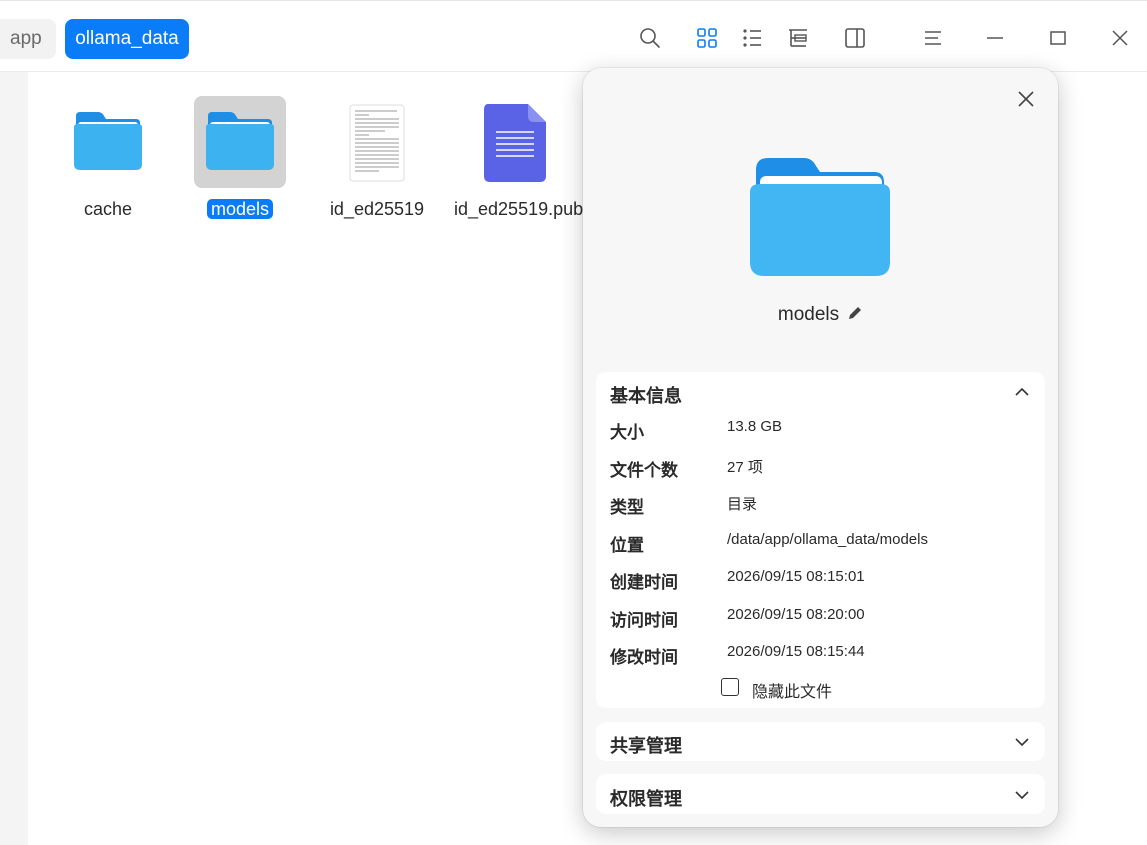  I want to click on file-item-cache: cache, so click(108, 159).